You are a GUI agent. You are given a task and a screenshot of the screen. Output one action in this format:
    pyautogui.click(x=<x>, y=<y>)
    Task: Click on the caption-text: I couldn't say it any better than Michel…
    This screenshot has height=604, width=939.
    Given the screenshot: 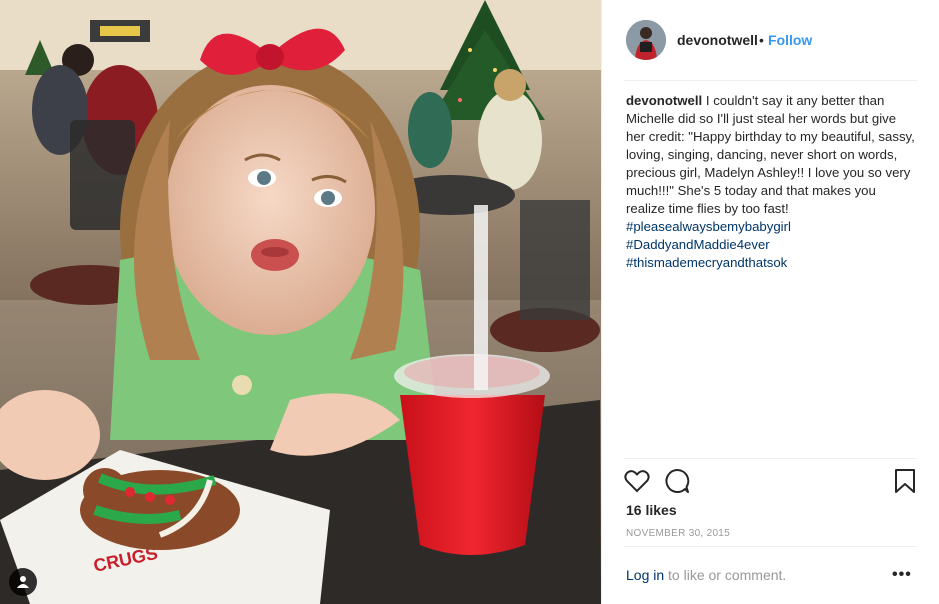 What is the action you would take?
    pyautogui.click(x=770, y=154)
    